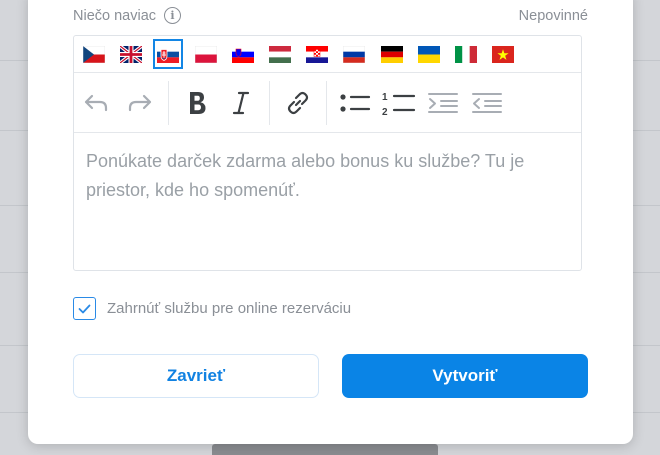 This screenshot has width=660, height=455. I want to click on hungarian-flag-icon, so click(280, 54).